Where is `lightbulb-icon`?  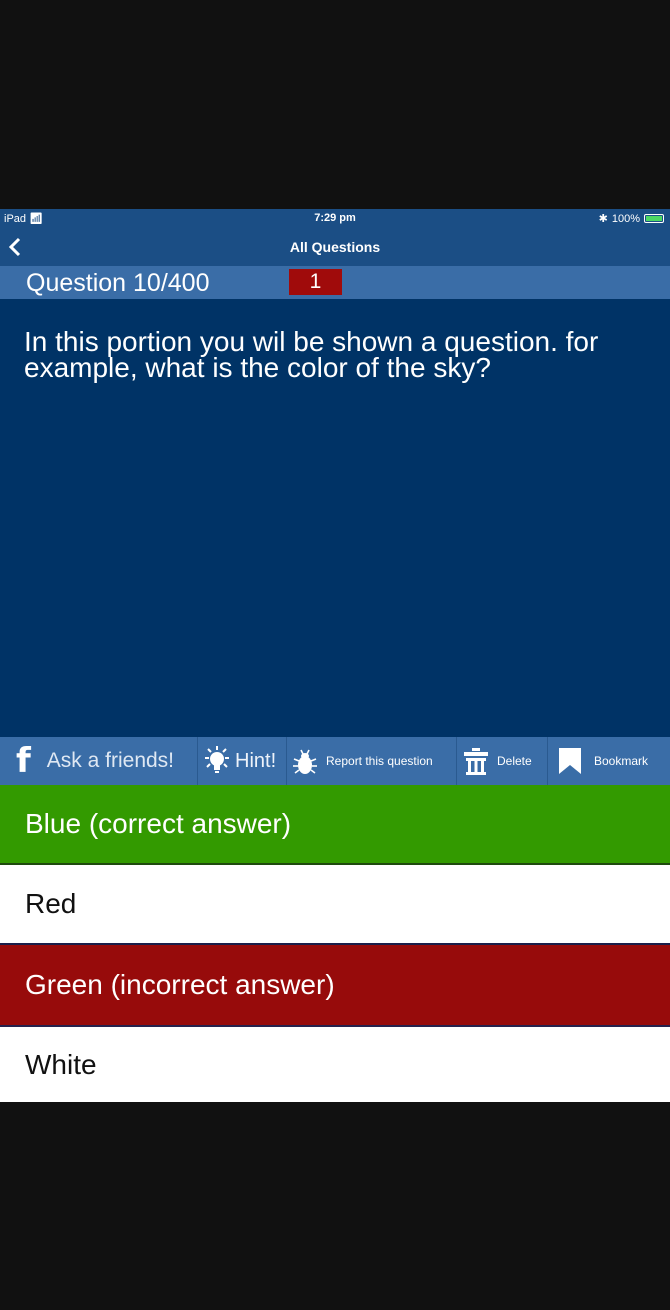
lightbulb-icon is located at coordinates (217, 761).